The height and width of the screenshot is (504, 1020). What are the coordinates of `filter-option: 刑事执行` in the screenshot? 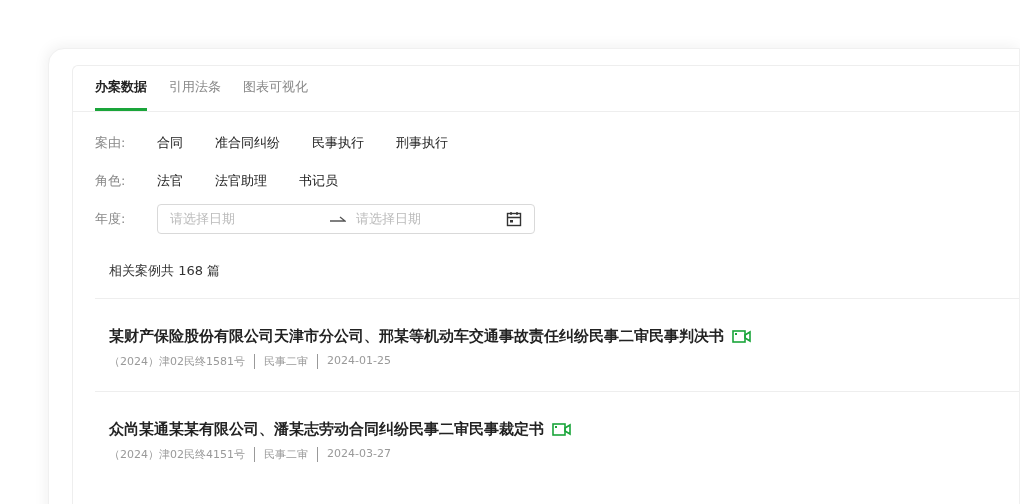 It's located at (422, 143).